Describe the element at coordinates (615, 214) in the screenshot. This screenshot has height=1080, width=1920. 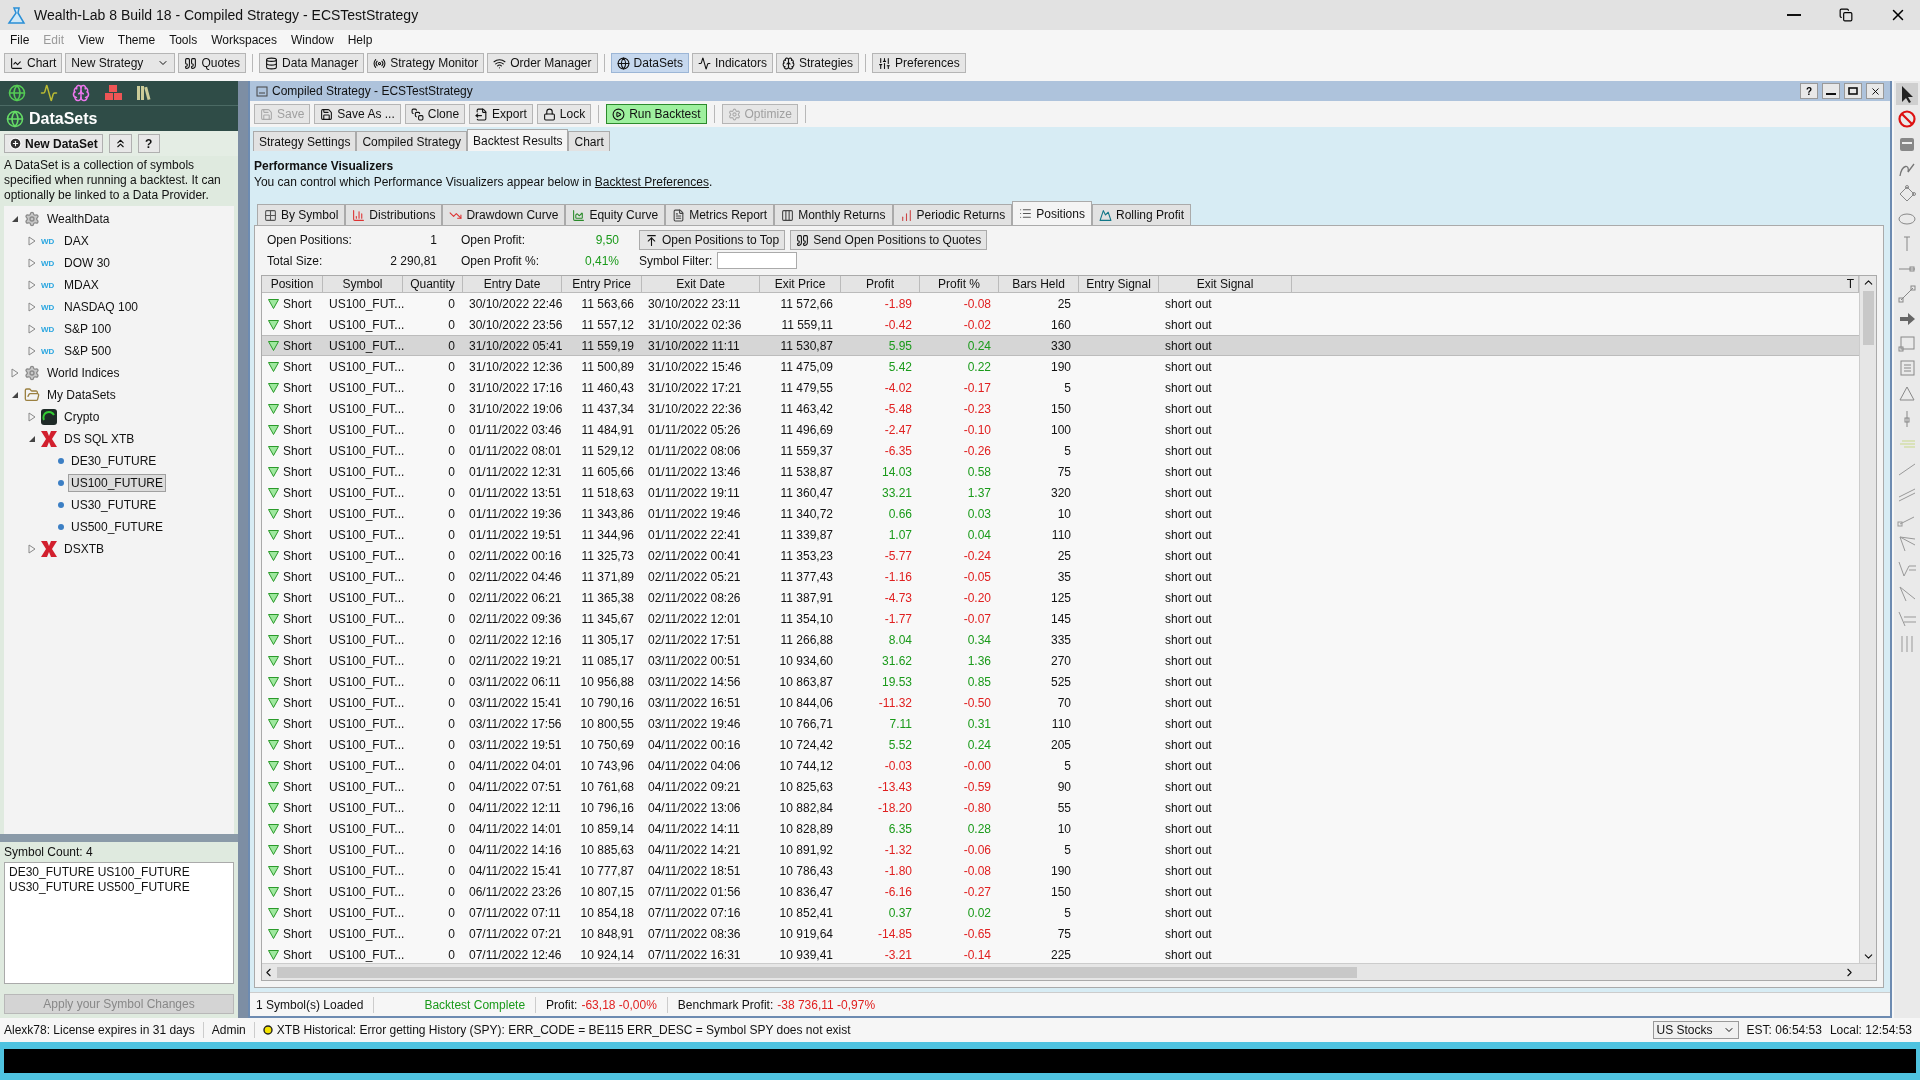
I see `visualizer-tab: Equity Curve` at that location.